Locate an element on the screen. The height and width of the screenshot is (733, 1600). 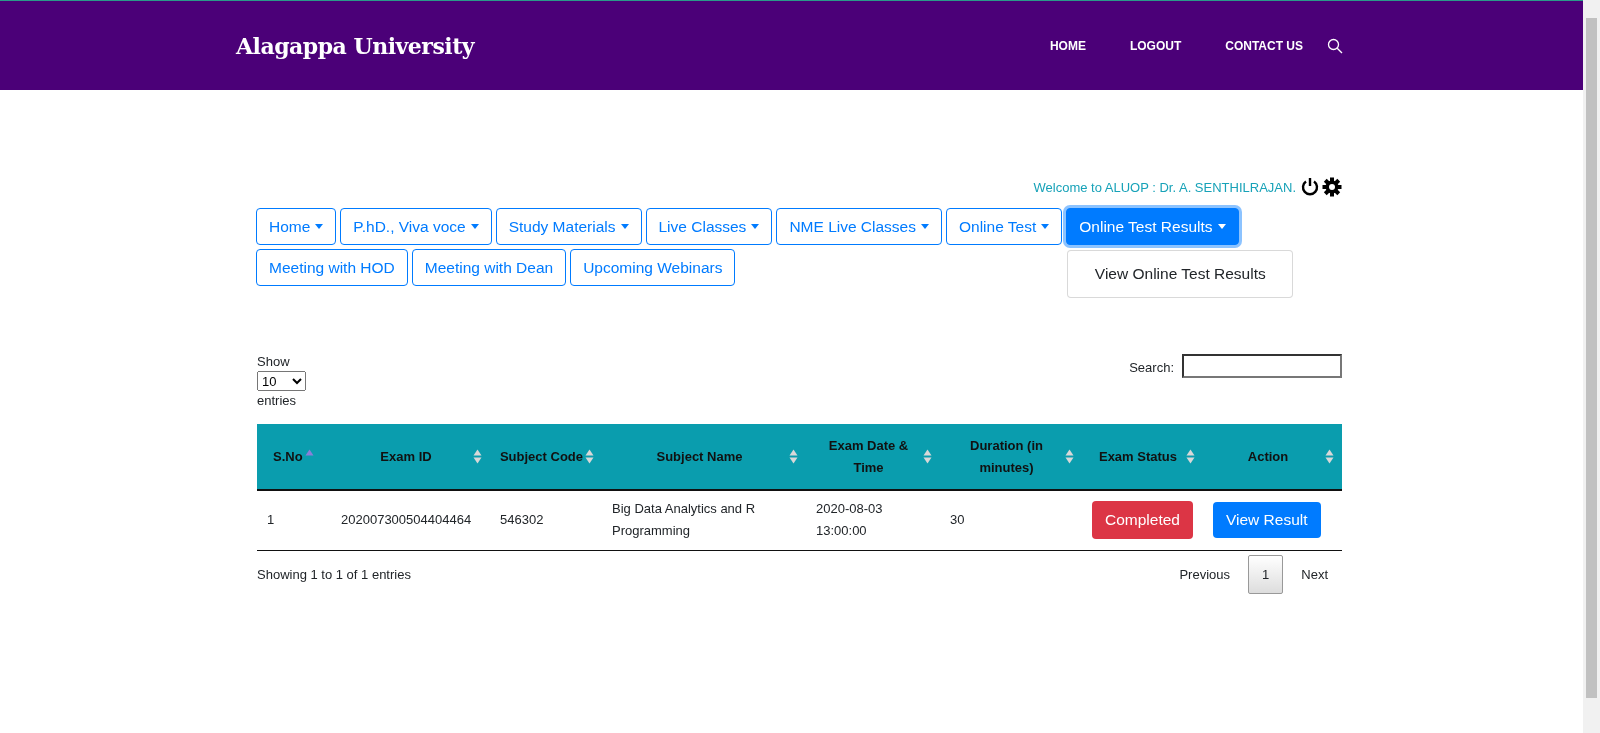
status-badge: Completed is located at coordinates (1142, 520).